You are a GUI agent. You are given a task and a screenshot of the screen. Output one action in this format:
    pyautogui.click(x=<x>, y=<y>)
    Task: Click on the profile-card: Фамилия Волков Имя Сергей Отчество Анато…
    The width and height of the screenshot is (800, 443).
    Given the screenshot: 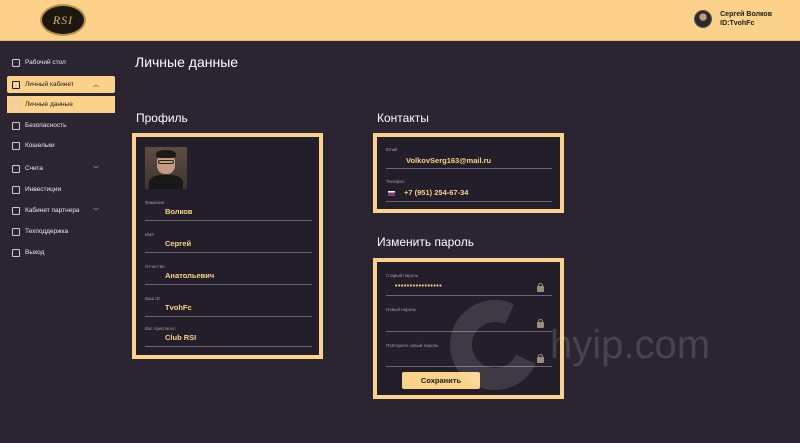 What is the action you would take?
    pyautogui.click(x=227, y=246)
    